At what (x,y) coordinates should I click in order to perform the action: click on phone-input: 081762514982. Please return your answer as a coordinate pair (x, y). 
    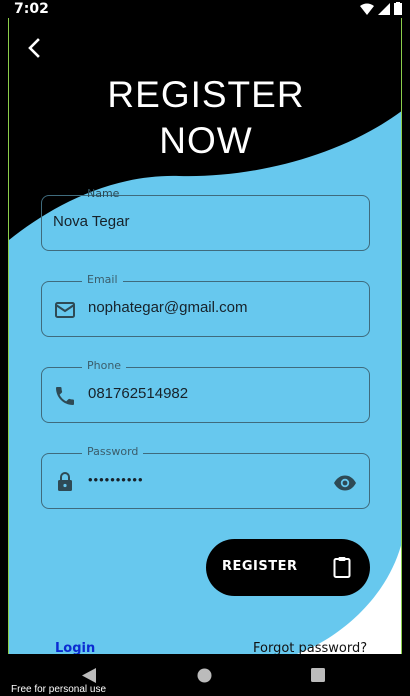
    Looking at the image, I should click on (138, 393).